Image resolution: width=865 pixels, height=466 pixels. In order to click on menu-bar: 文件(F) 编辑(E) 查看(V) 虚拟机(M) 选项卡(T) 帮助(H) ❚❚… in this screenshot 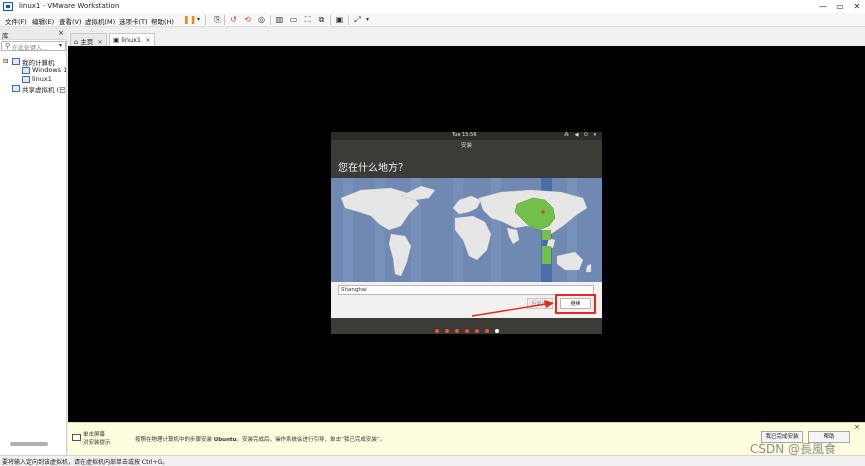, I will do `click(432, 20)`.